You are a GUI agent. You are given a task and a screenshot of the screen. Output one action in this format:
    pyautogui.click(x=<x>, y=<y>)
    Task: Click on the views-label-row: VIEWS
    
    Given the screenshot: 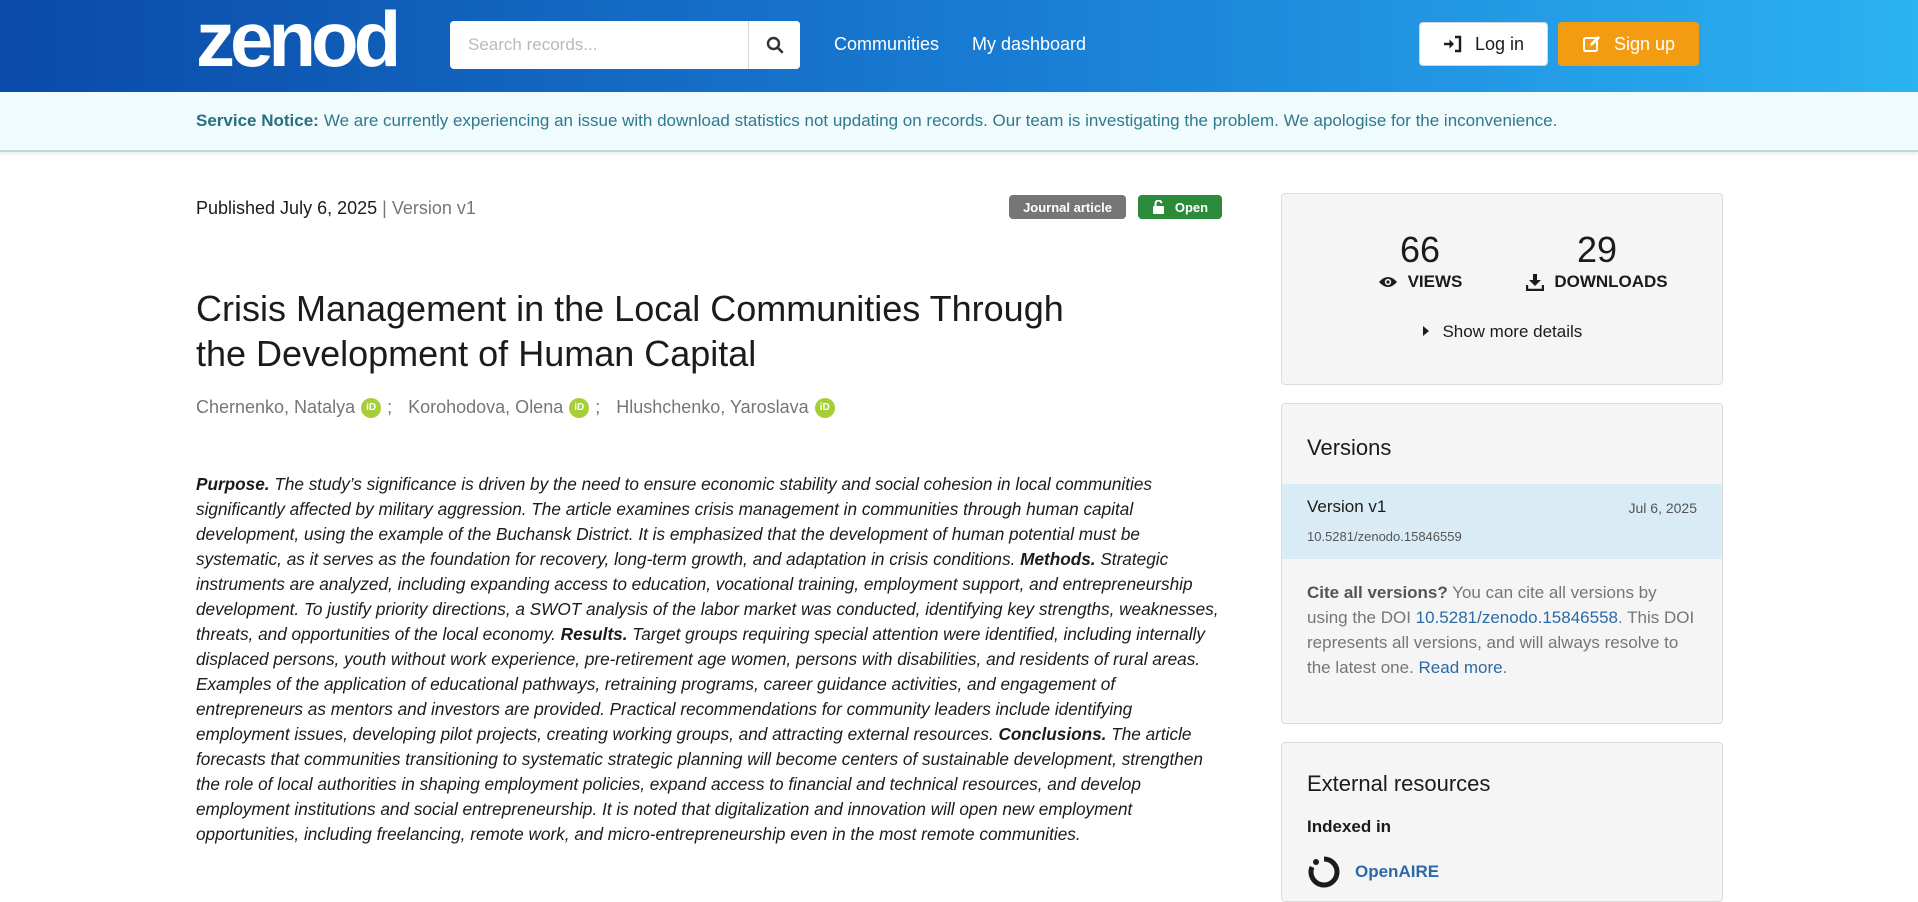 What is the action you would take?
    pyautogui.click(x=1420, y=282)
    